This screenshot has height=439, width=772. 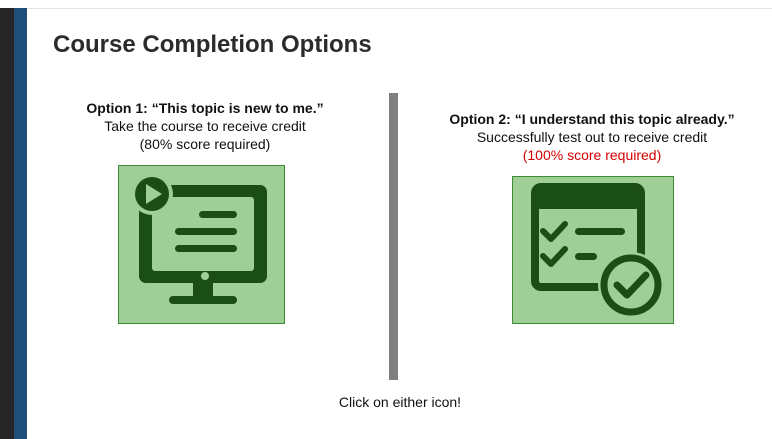 I want to click on option-2-description: Successfully test out to receive credit, so click(x=592, y=137).